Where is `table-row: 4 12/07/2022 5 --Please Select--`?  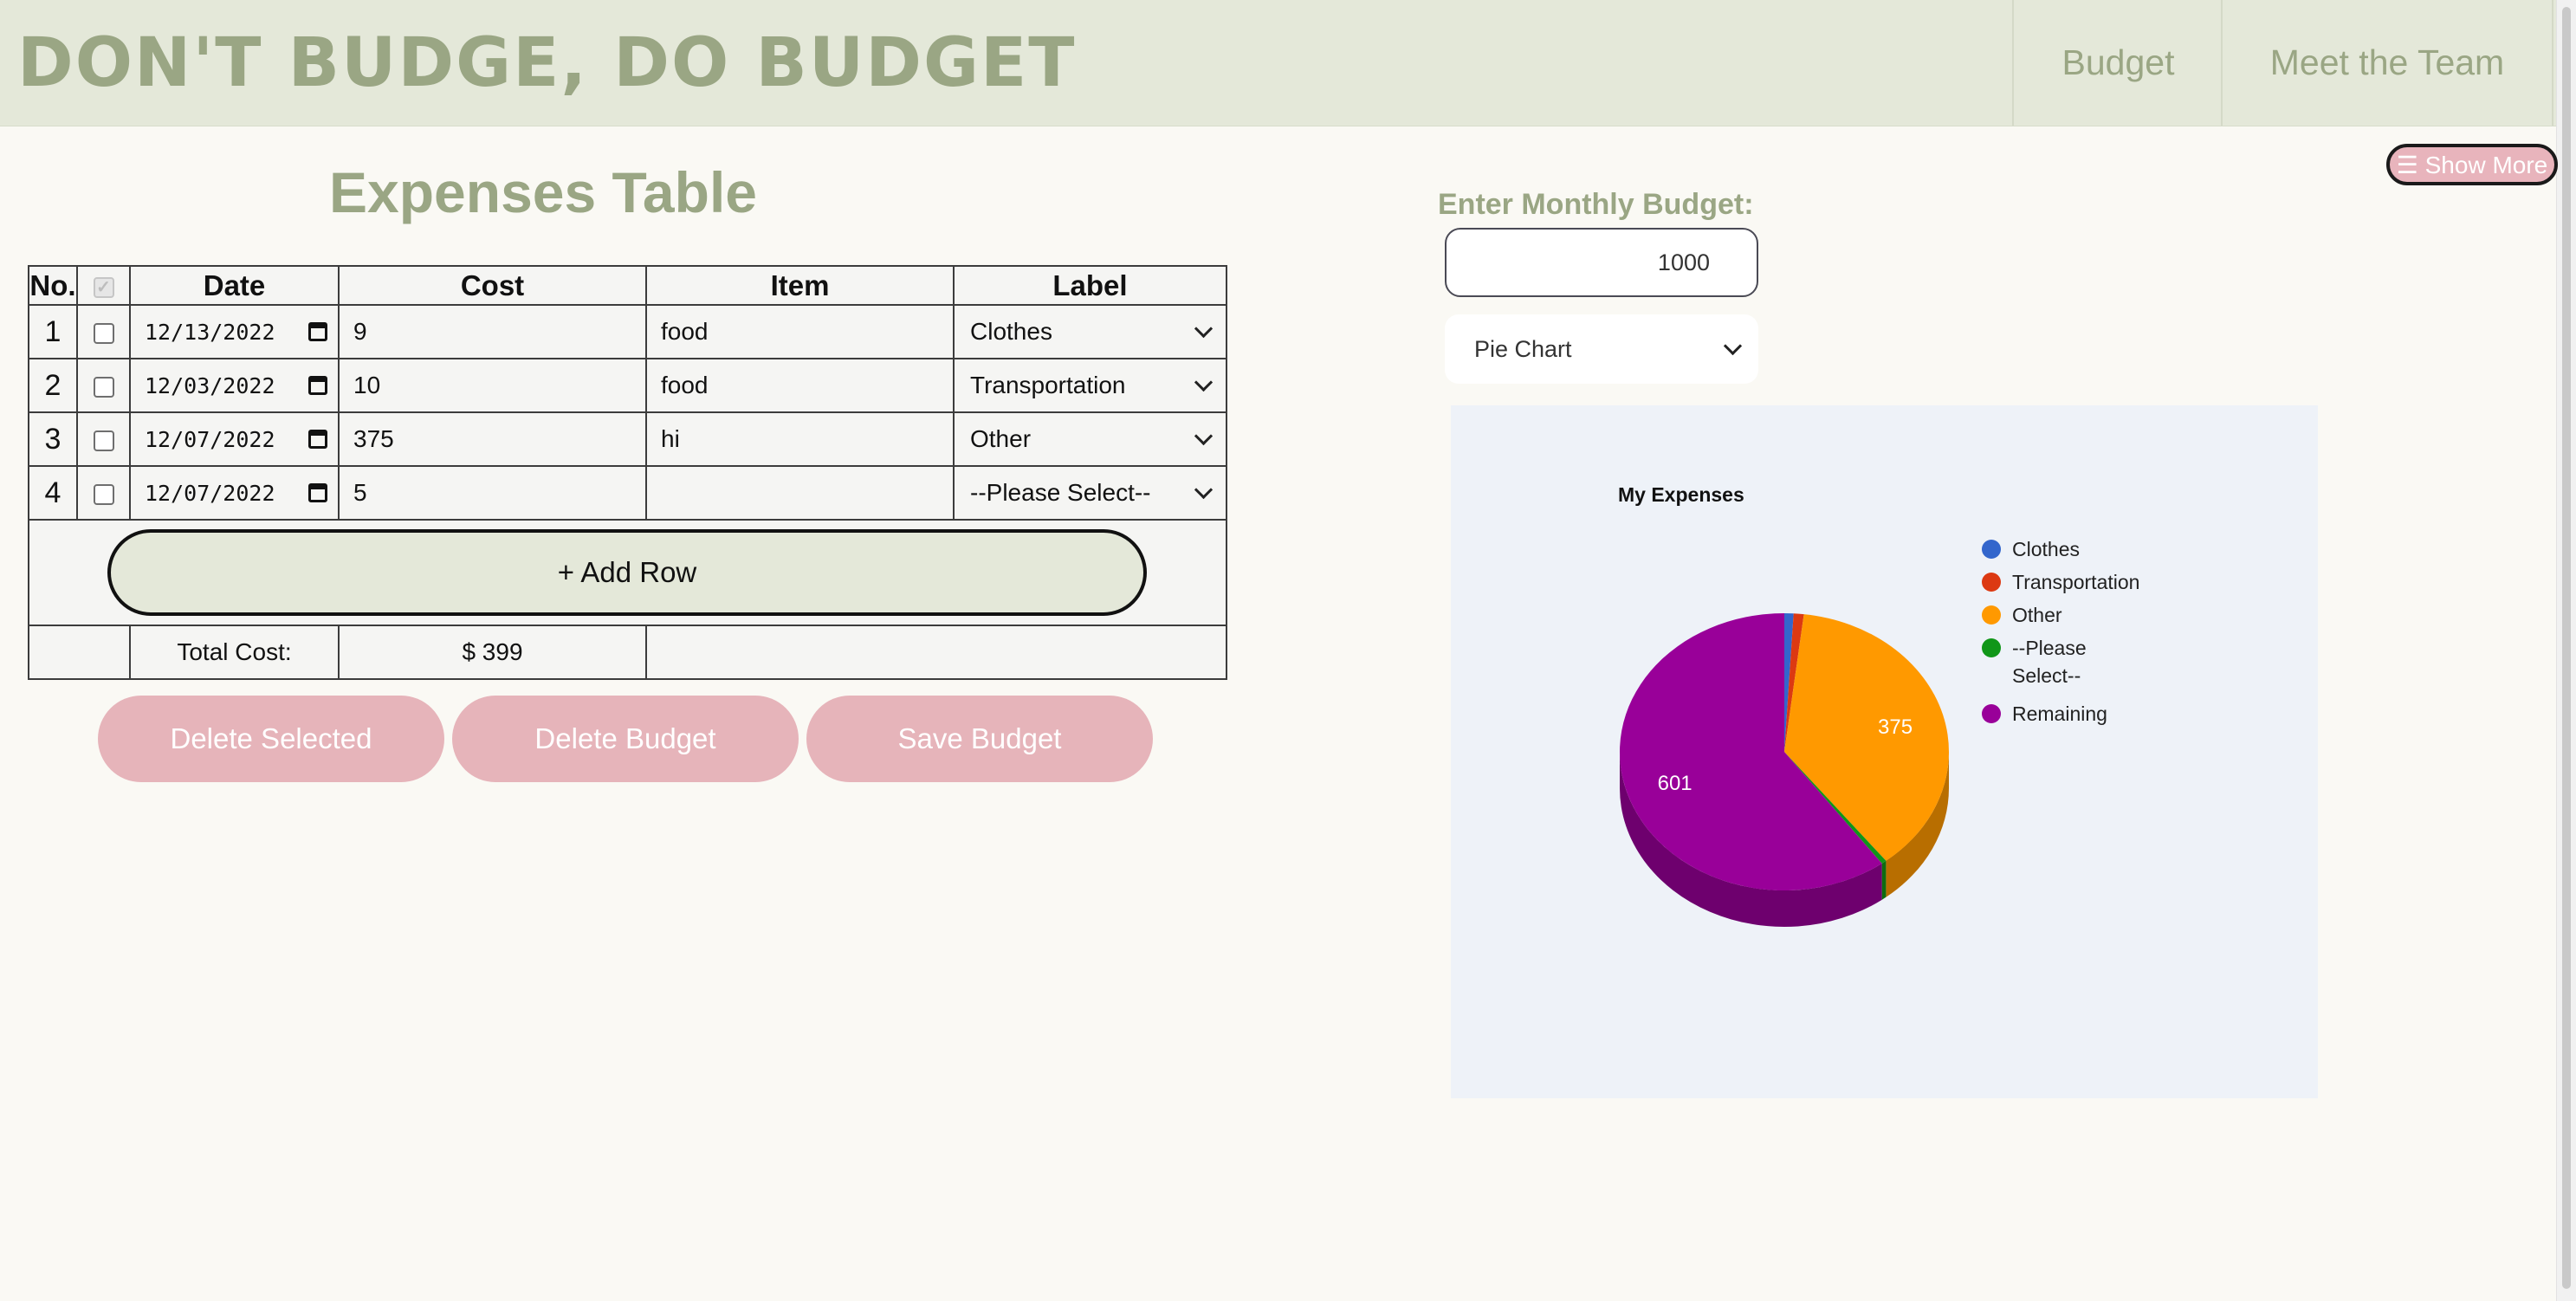 table-row: 4 12/07/2022 5 --Please Select-- is located at coordinates (627, 493).